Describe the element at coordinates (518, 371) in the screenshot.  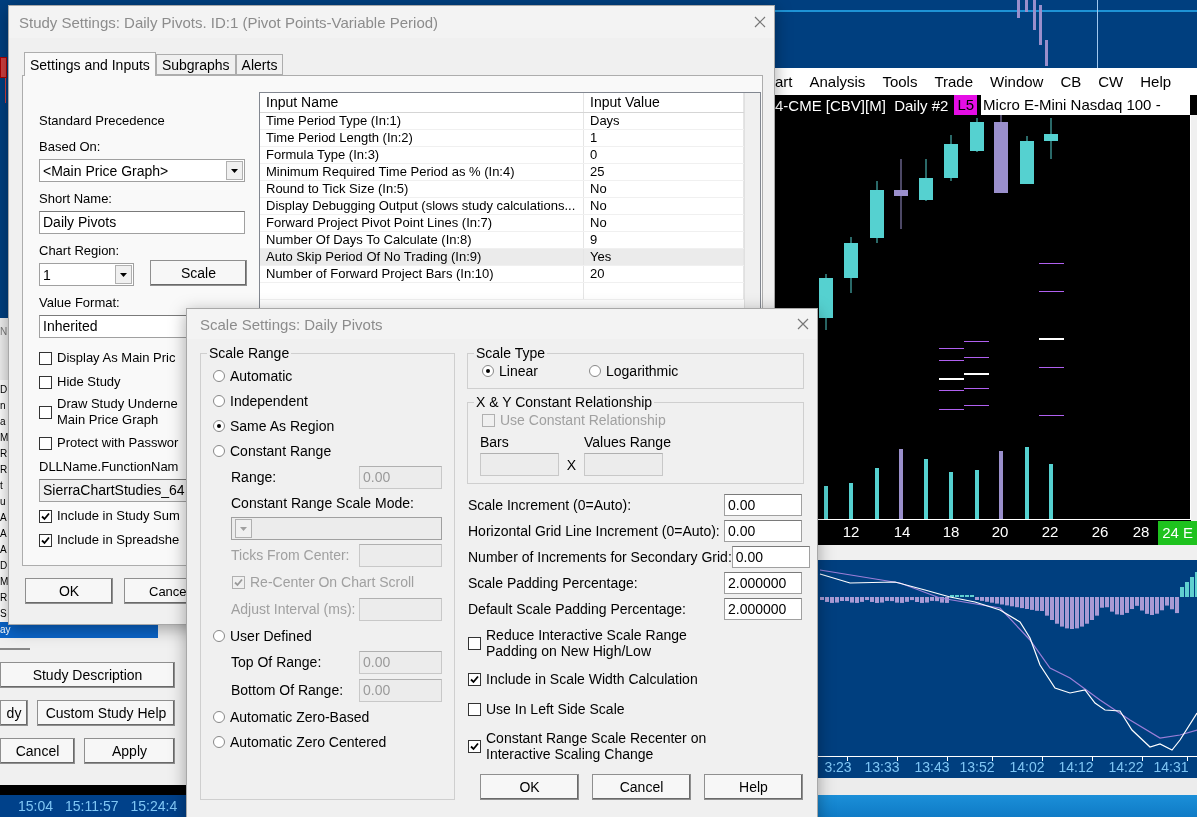
I see `radio-label: Linear` at that location.